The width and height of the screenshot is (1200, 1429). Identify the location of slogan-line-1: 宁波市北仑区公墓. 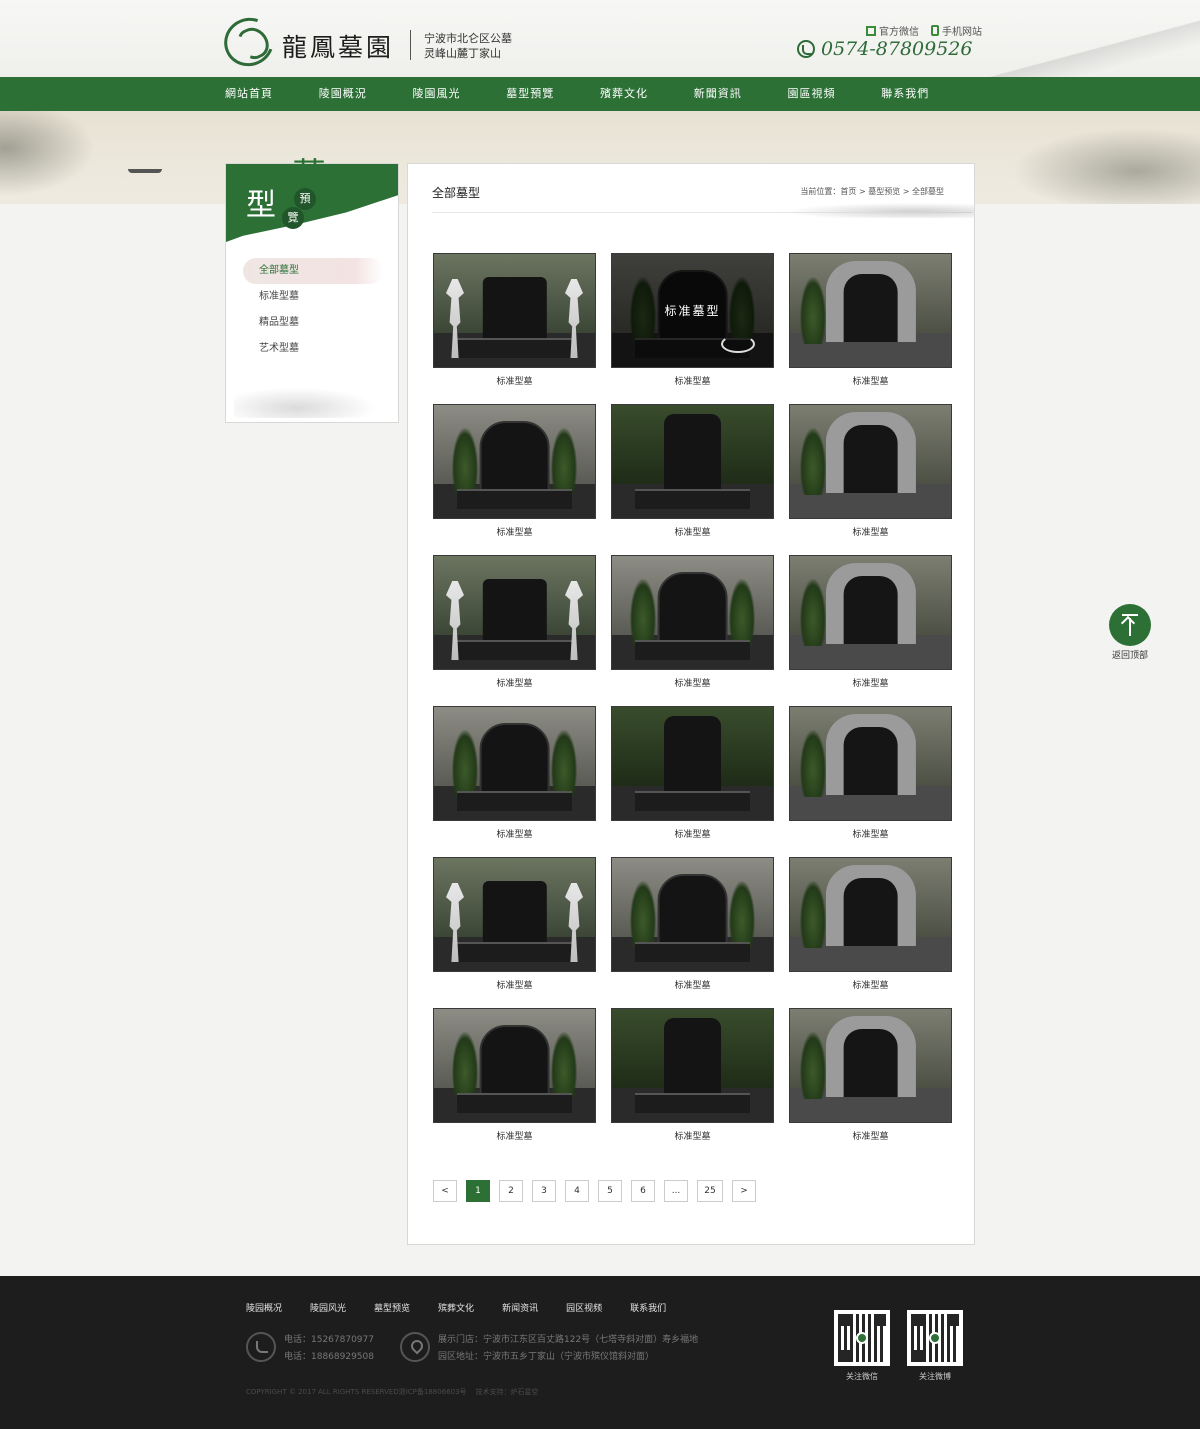
(468, 38).